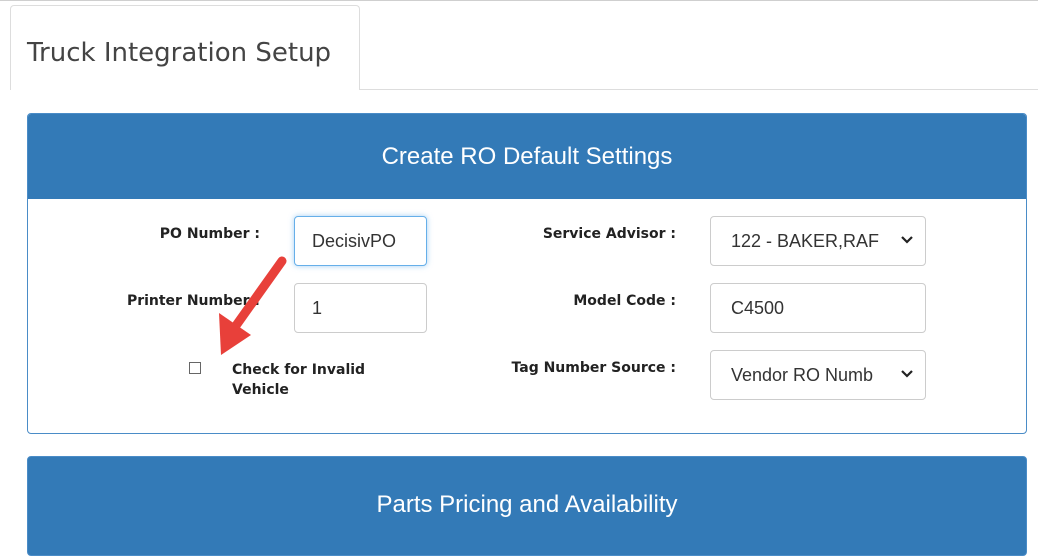 The image size is (1038, 556). What do you see at coordinates (360, 308) in the screenshot?
I see `printer-number-input: 1` at bounding box center [360, 308].